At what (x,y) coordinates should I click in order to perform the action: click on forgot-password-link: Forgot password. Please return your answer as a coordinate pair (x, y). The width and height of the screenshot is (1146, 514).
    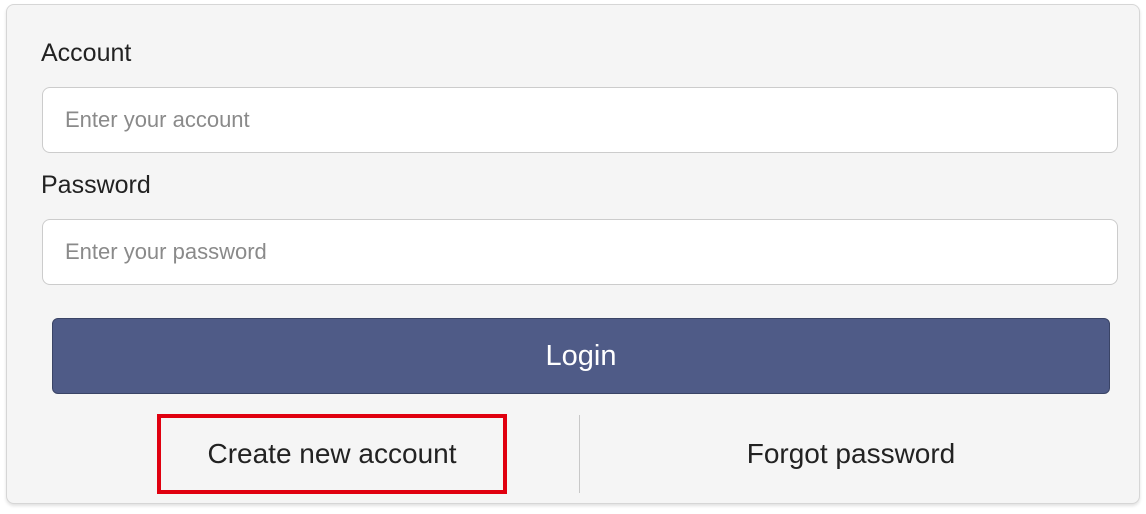
    Looking at the image, I should click on (851, 454).